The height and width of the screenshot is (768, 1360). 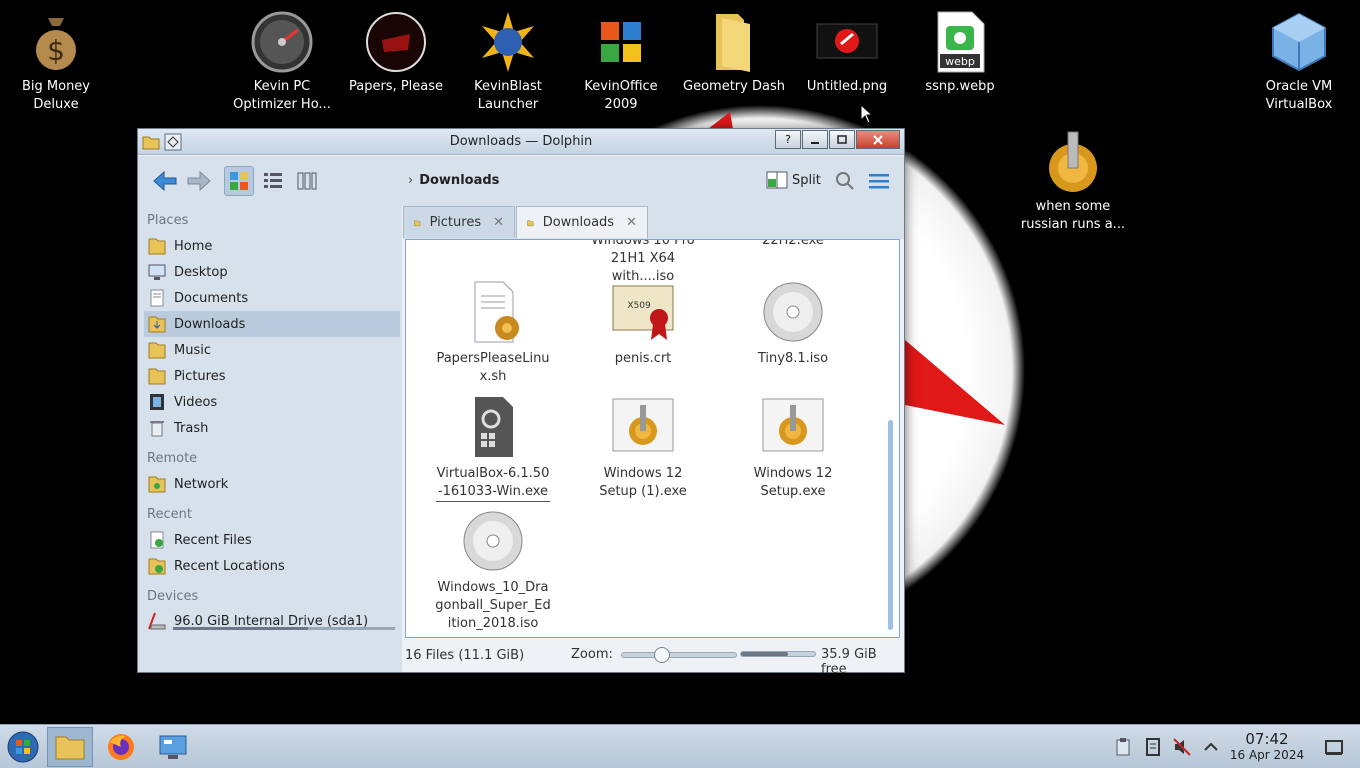 What do you see at coordinates (961, 42) in the screenshot?
I see `webp-file-icon: webp` at bounding box center [961, 42].